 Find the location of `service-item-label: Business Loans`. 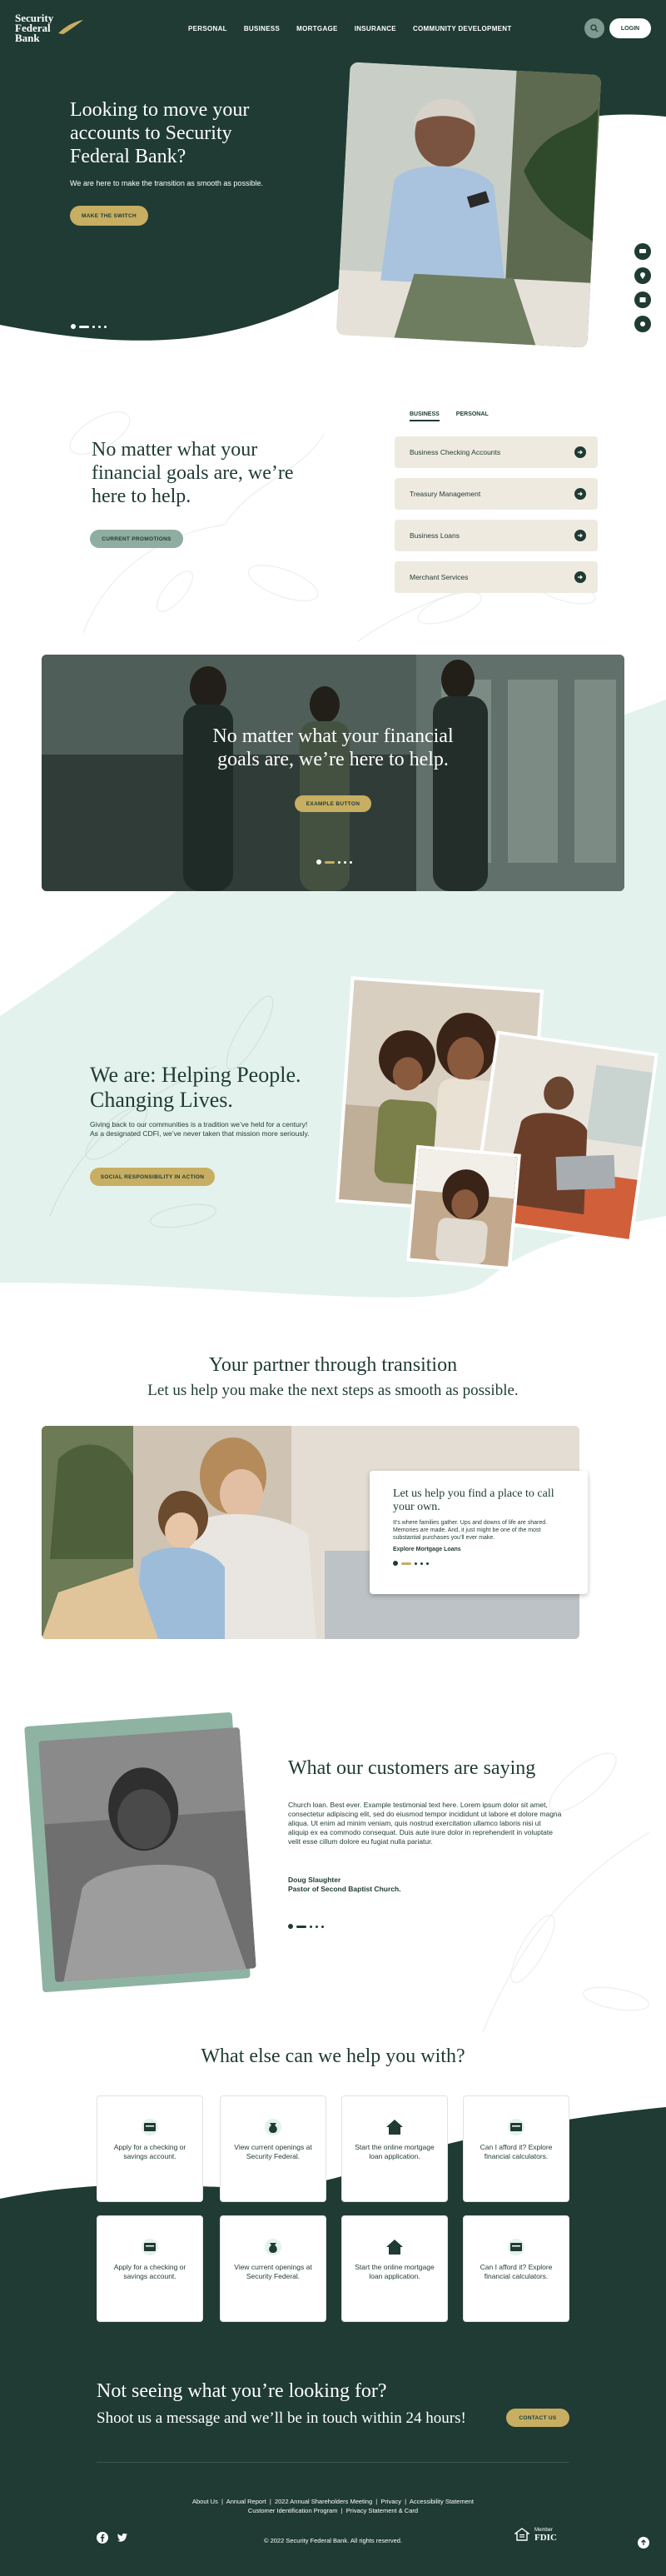

service-item-label: Business Loans is located at coordinates (435, 535).